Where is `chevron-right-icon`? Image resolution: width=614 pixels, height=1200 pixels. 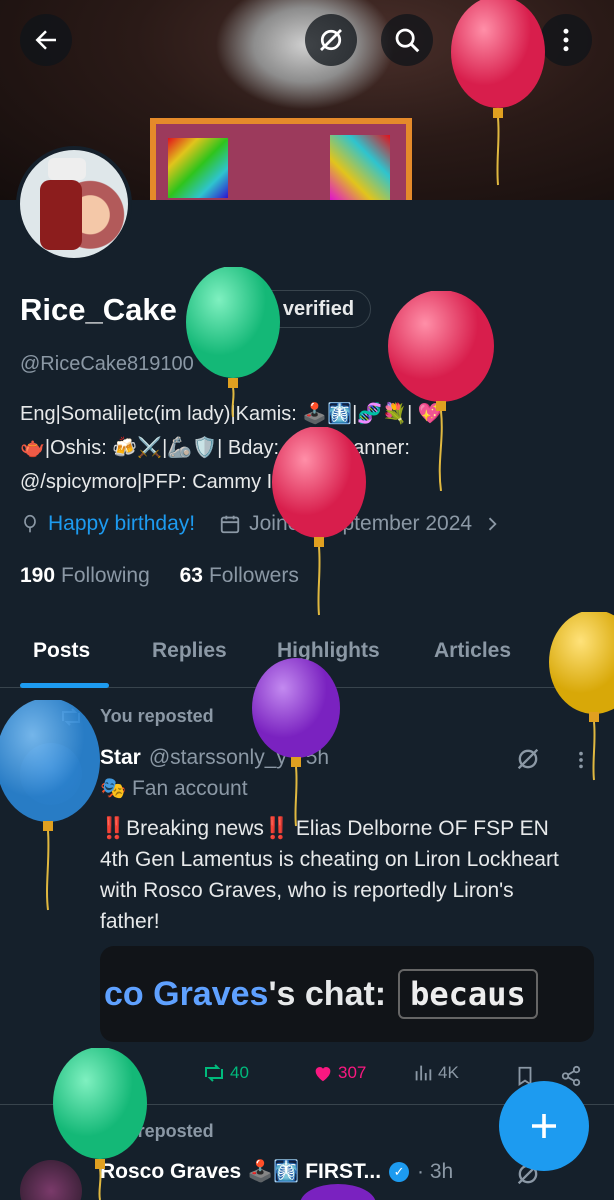 chevron-right-icon is located at coordinates (492, 524).